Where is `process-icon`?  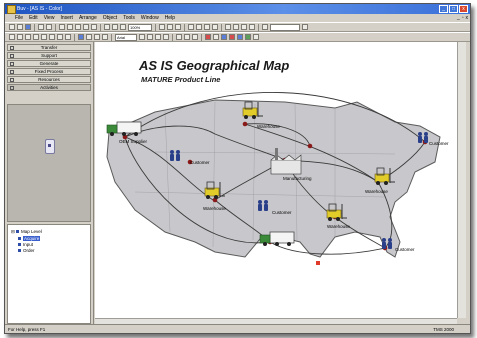 process-icon is located at coordinates (12, 72).